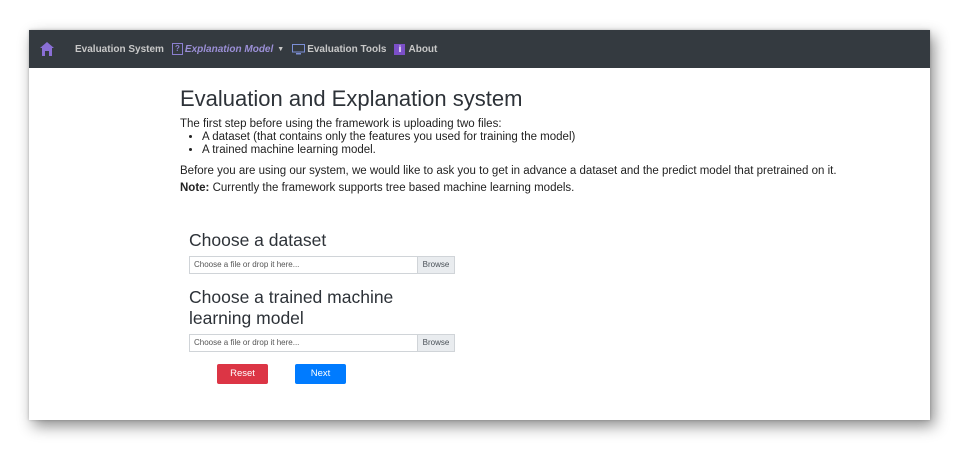 The height and width of the screenshot is (464, 973). Describe the element at coordinates (423, 49) in the screenshot. I see `nav-about-label: About` at that location.